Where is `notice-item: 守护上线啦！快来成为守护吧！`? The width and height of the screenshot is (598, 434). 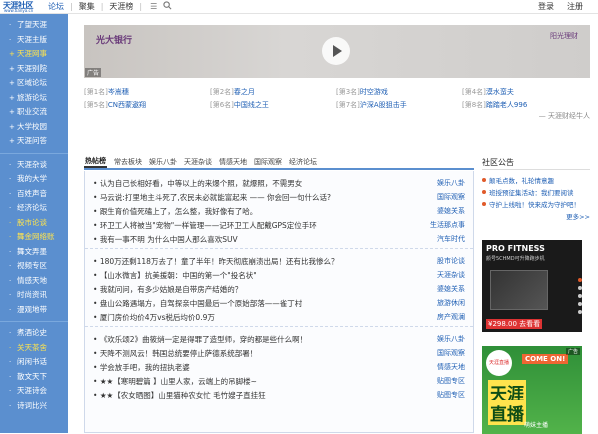 notice-item: 守护上线啦！快来成为守护吧！ is located at coordinates (536, 204).